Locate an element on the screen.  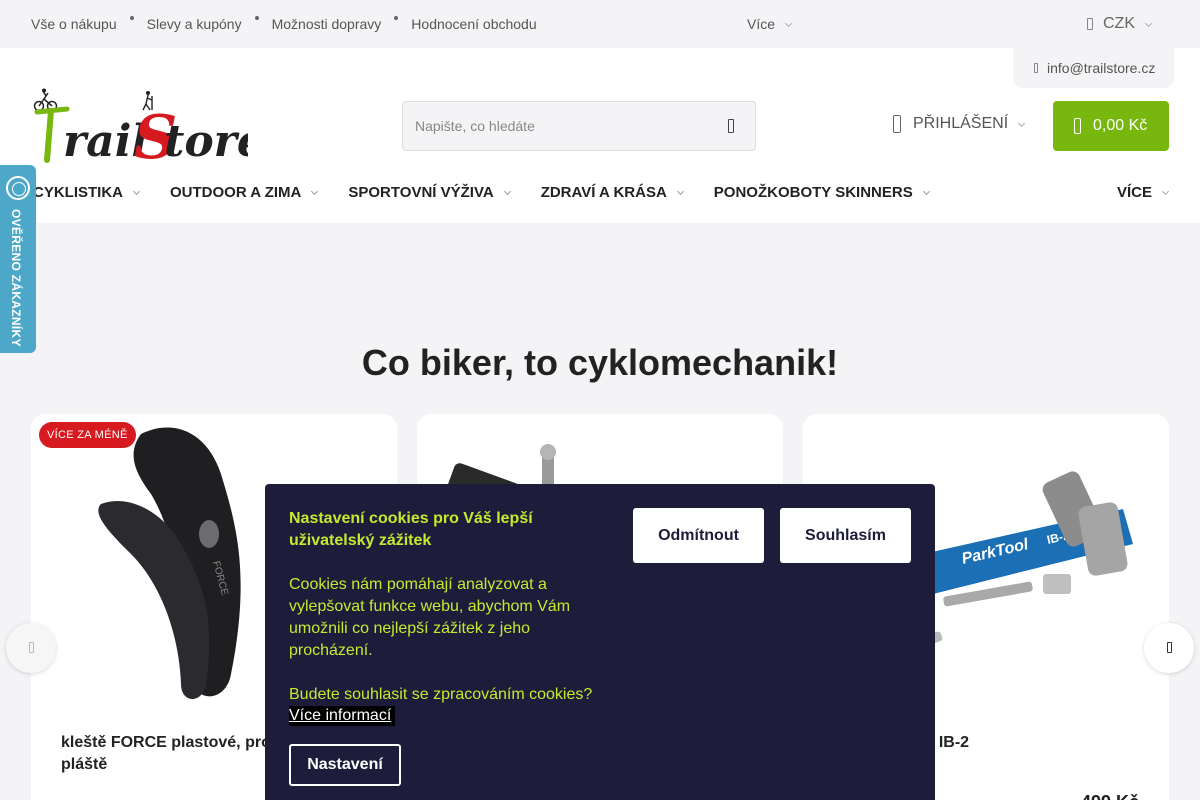
nav-item-label: OUTDOOR A ZIMA is located at coordinates (236, 192).